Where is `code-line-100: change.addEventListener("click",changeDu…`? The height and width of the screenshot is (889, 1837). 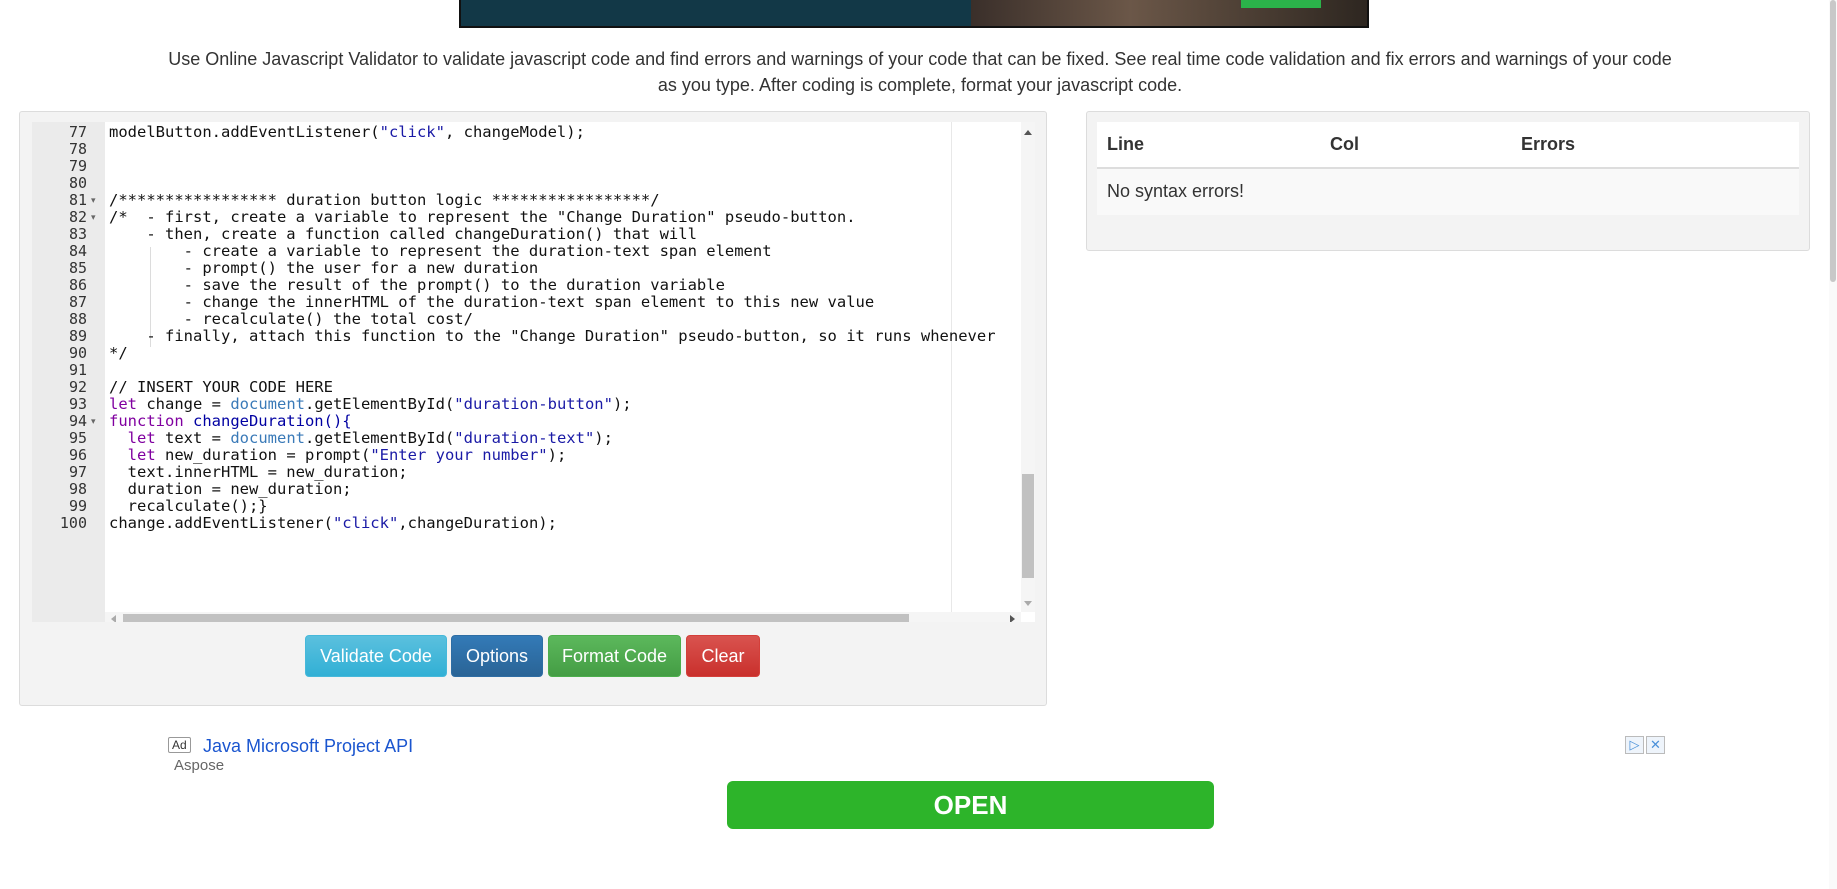
code-line-100: change.addEventListener("click",changeDu… is located at coordinates (333, 523).